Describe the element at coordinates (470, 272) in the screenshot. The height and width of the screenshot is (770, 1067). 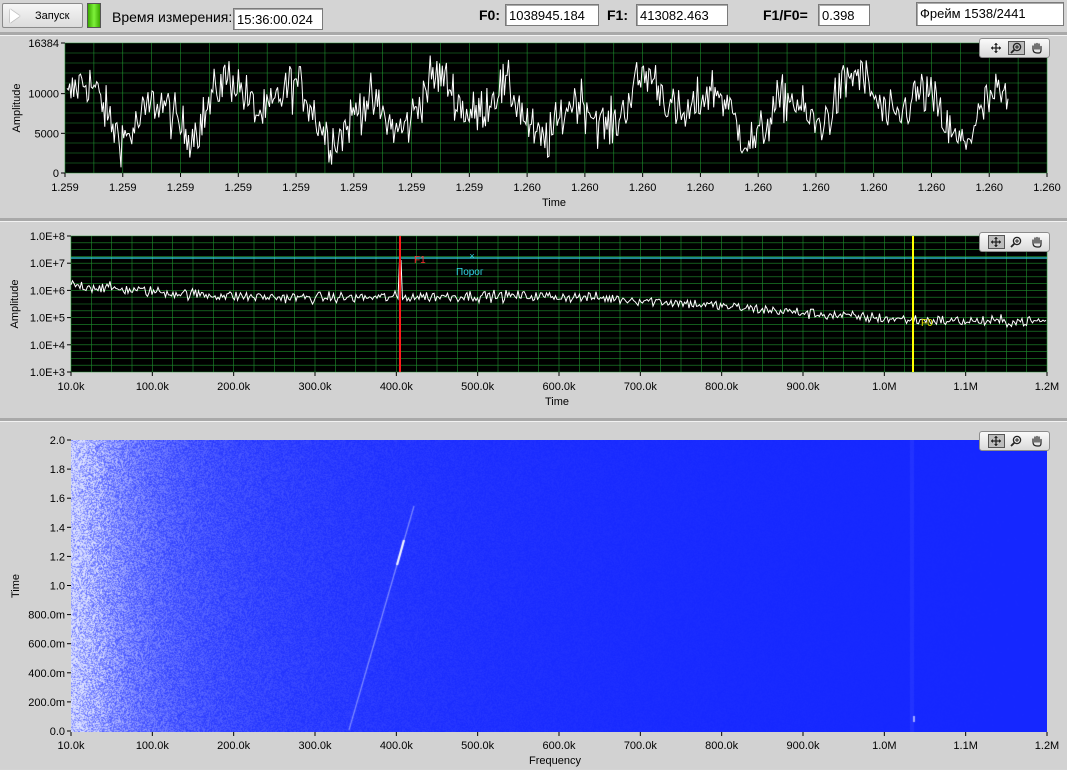
I see `threshold-cursor-label: Порог` at that location.